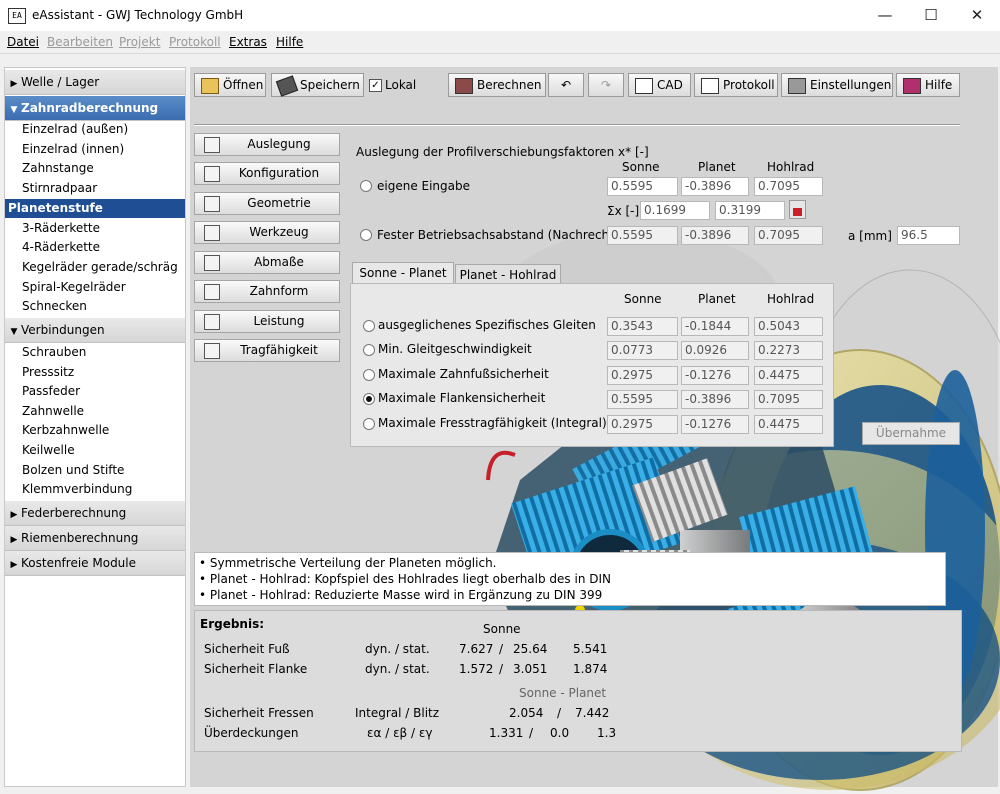  What do you see at coordinates (61, 247) in the screenshot?
I see `sidebar-item: 4-Räderkette` at bounding box center [61, 247].